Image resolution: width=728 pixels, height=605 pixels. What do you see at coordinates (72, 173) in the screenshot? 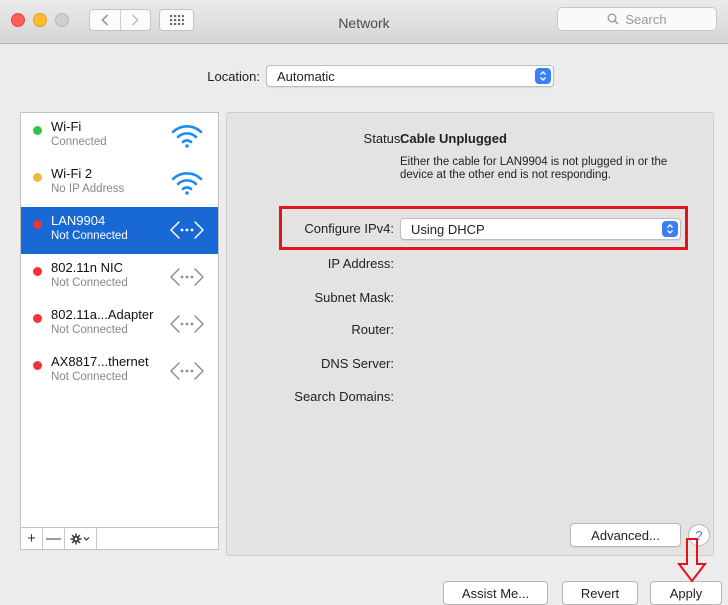
I see `service-name: Wi-Fi 2` at bounding box center [72, 173].